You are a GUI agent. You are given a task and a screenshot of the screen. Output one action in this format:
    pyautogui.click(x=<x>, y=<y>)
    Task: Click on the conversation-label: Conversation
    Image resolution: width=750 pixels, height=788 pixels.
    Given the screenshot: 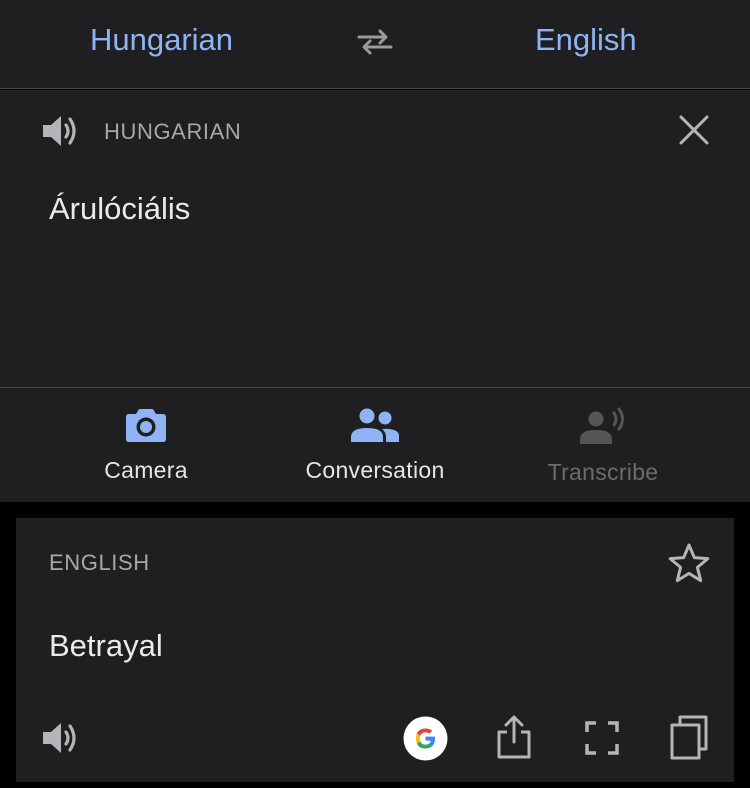 What is the action you would take?
    pyautogui.click(x=375, y=470)
    